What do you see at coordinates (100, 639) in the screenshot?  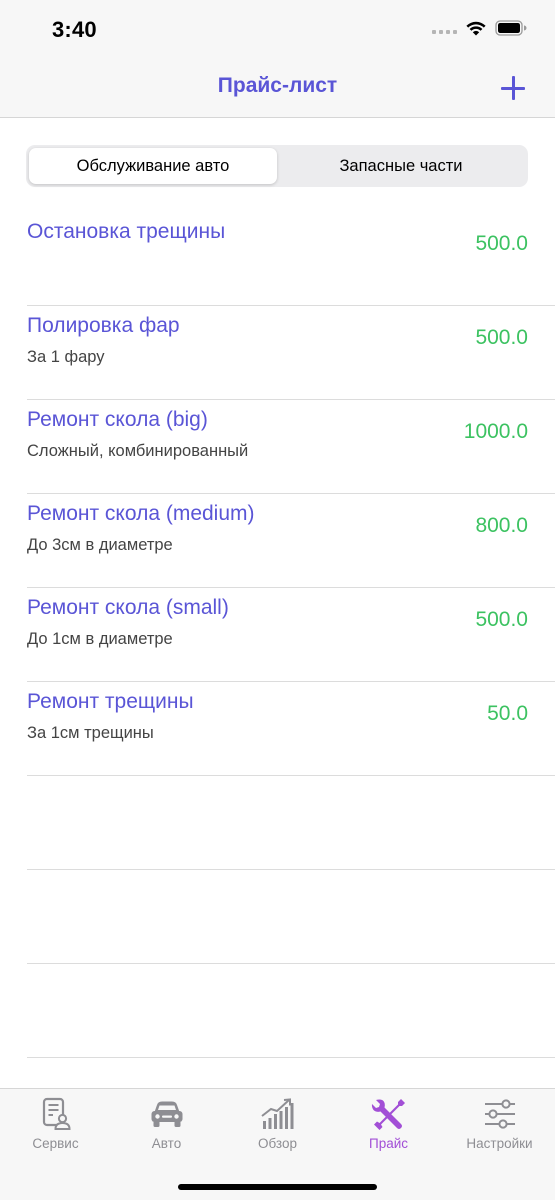 I see `item-subtitle: До 1см в диаметре` at bounding box center [100, 639].